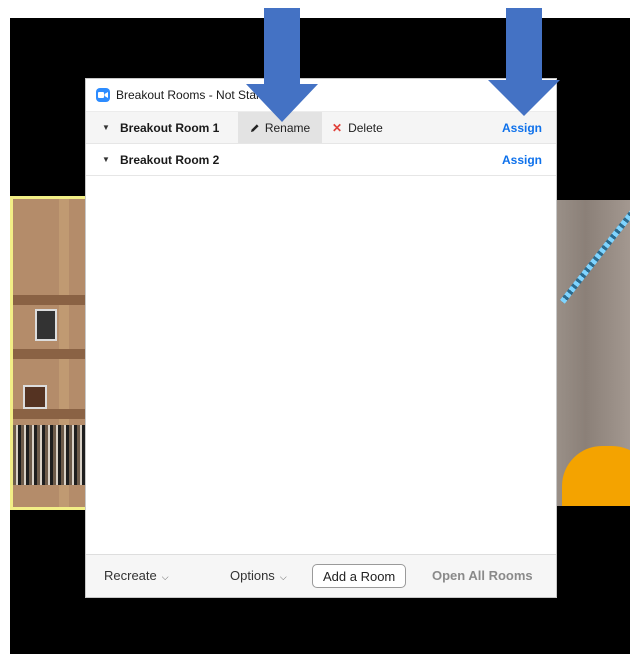 This screenshot has height=654, width=634. I want to click on recreate-label: Recreate, so click(130, 575).